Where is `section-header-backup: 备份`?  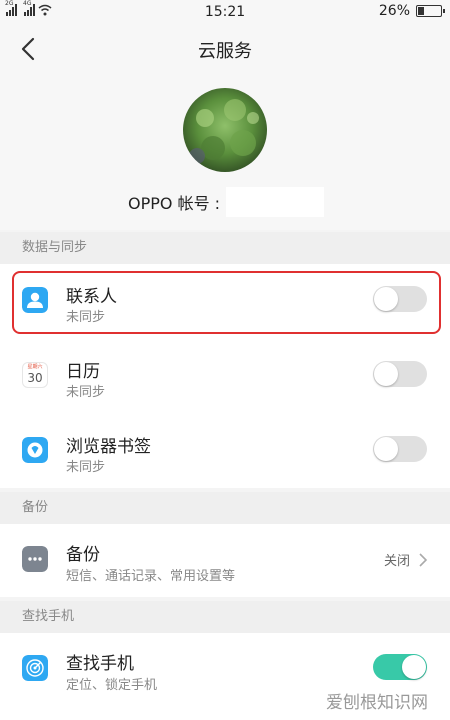
section-header-backup: 备份 is located at coordinates (225, 508).